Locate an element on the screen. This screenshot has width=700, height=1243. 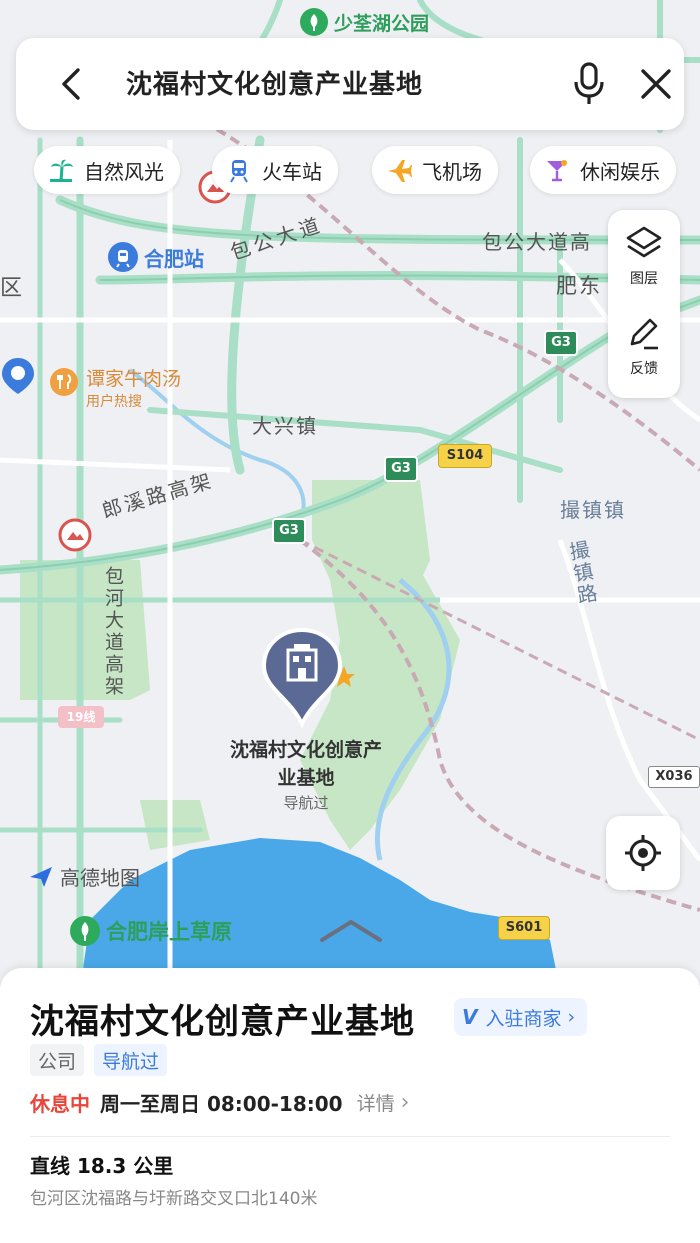
crosshair-icon is located at coordinates (643, 853).